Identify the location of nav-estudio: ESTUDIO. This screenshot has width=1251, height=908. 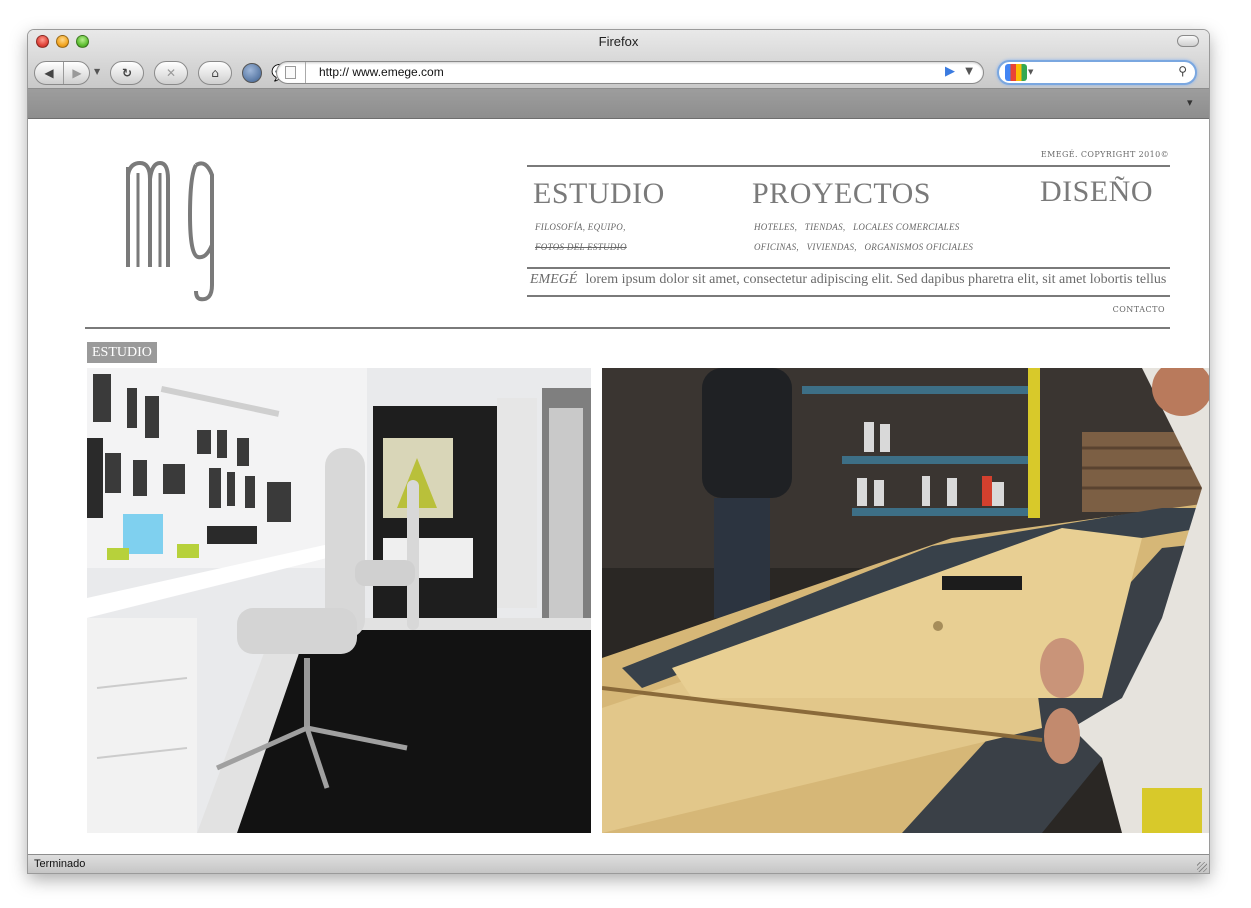
(599, 194).